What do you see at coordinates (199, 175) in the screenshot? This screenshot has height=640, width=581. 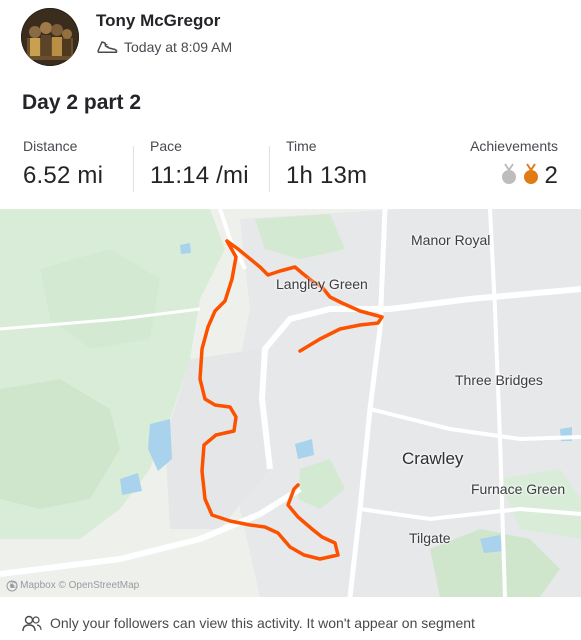 I see `pace-value: 11:14 /mi` at bounding box center [199, 175].